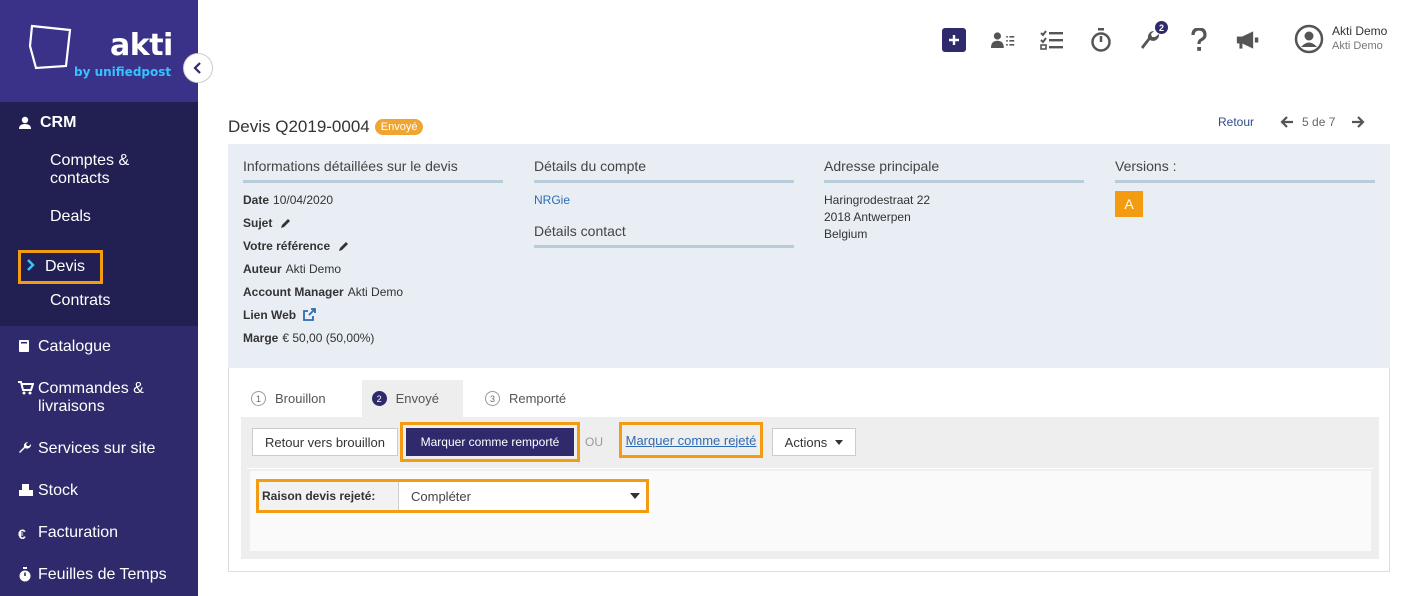  I want to click on contacts-list-icon, so click(1003, 40).